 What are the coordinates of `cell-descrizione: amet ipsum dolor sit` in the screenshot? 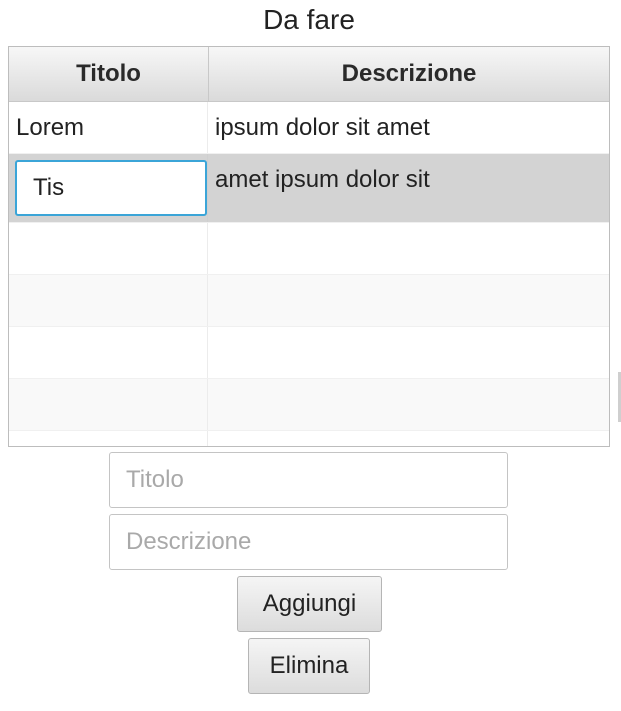 It's located at (408, 188).